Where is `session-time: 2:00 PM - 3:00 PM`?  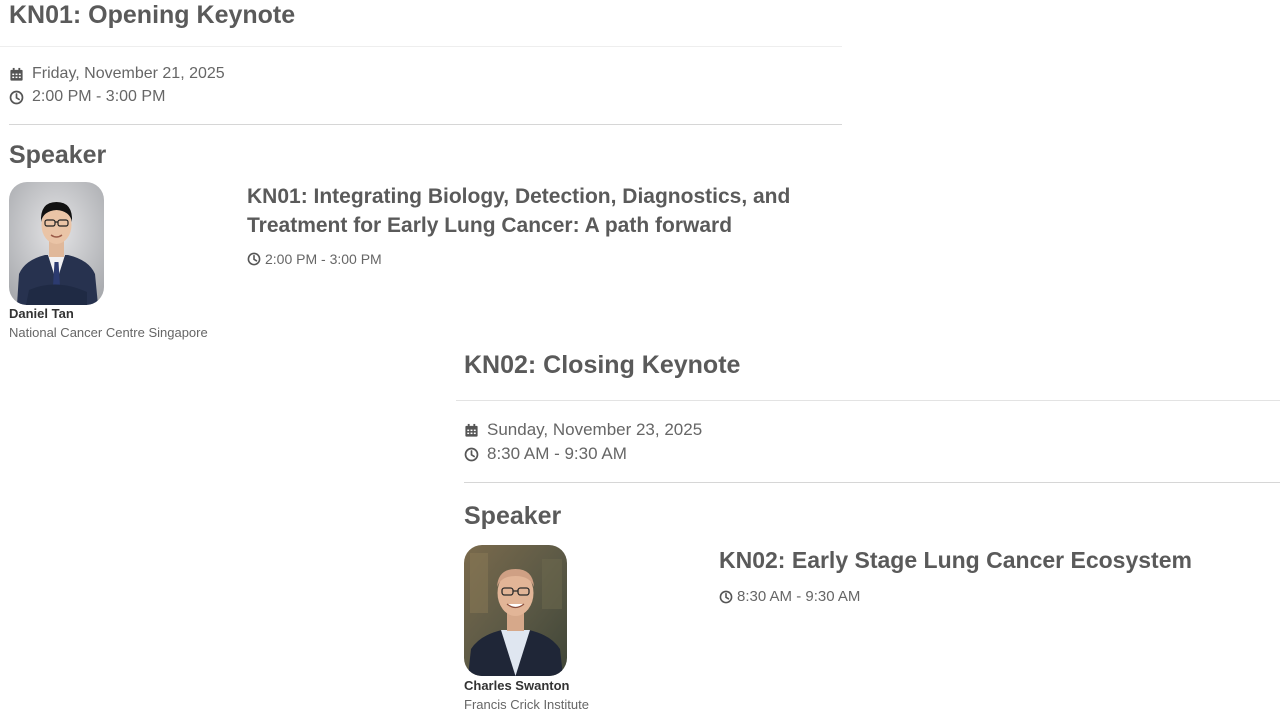 session-time: 2:00 PM - 3:00 PM is located at coordinates (87, 97).